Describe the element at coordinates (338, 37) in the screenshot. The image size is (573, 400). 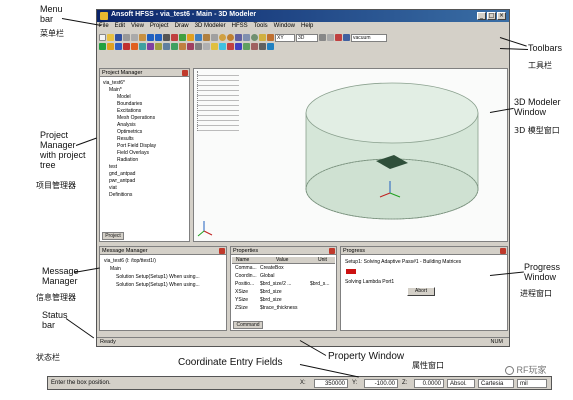
I see `snap-icon` at that location.